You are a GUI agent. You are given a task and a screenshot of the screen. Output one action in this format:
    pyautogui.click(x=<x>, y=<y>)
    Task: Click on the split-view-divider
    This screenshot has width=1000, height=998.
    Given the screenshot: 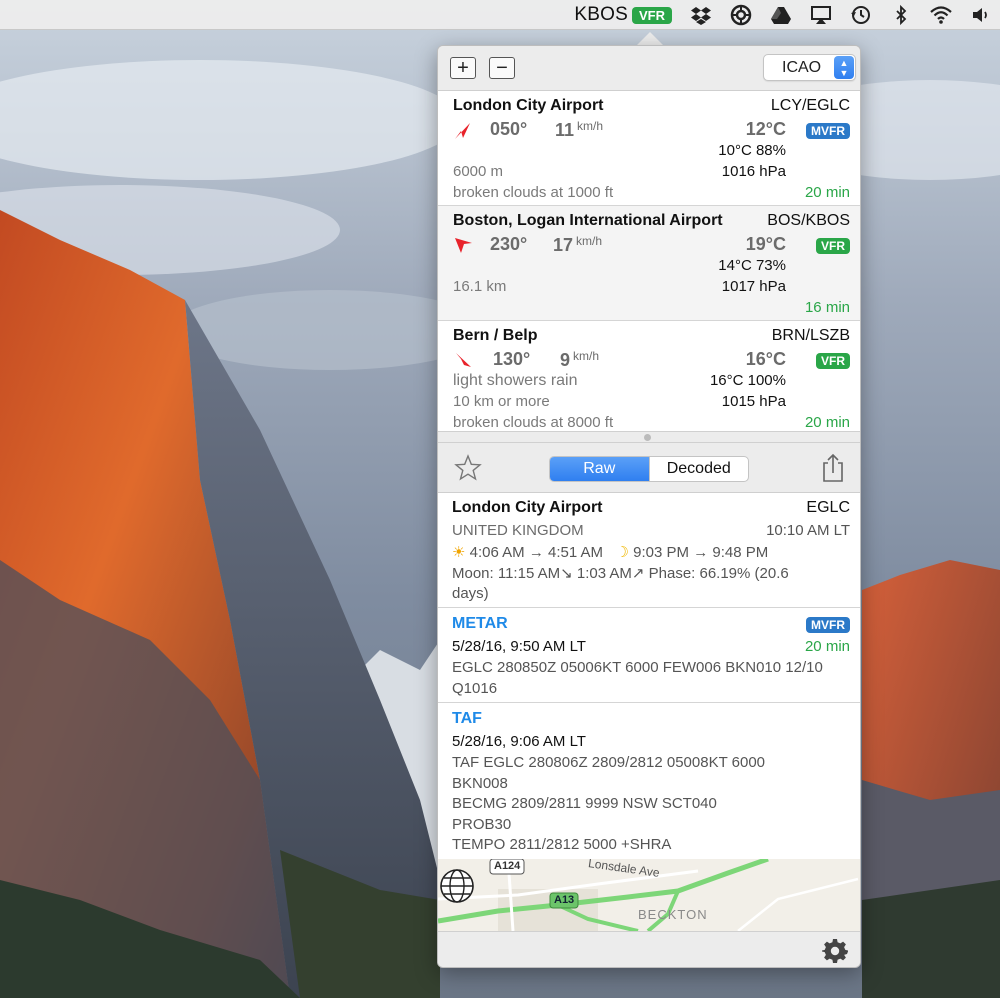 What is the action you would take?
    pyautogui.click(x=649, y=437)
    